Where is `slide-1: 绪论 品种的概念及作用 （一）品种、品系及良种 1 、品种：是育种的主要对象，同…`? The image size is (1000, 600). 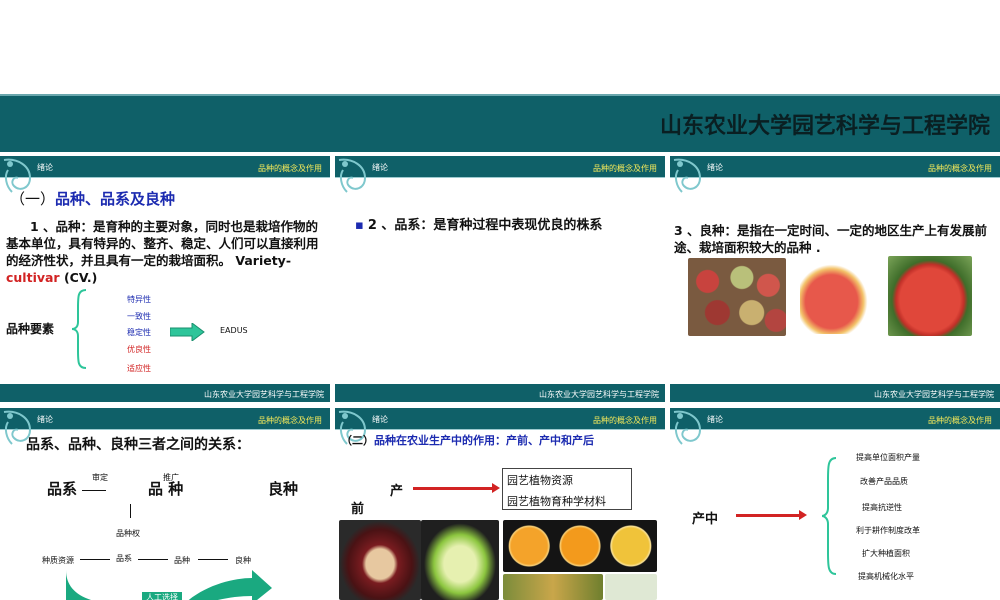 slide-1: 绪论 品种的概念及作用 （一）品种、品系及良种 1 、品种：是育种的主要对象，同… is located at coordinates (165, 279).